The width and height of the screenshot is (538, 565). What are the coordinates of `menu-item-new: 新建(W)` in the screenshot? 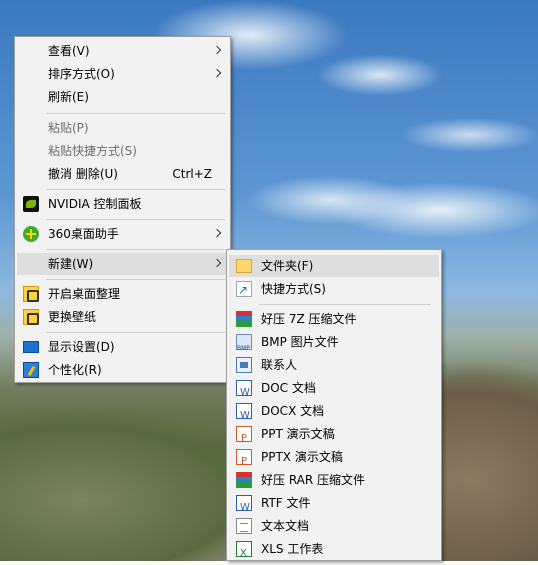 It's located at (122, 264).